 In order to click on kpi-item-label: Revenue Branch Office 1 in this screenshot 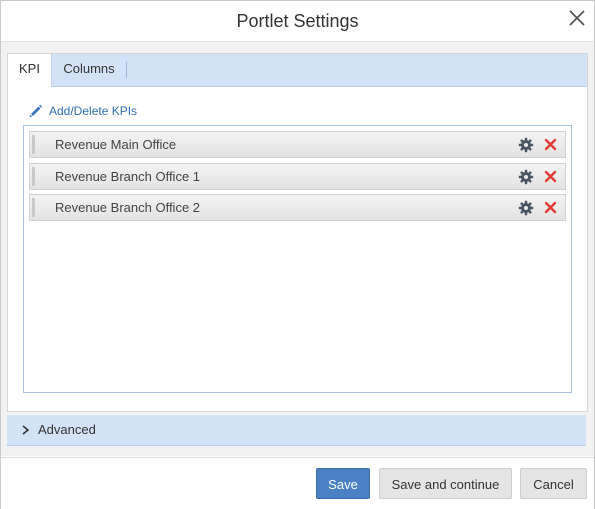, I will do `click(128, 176)`.